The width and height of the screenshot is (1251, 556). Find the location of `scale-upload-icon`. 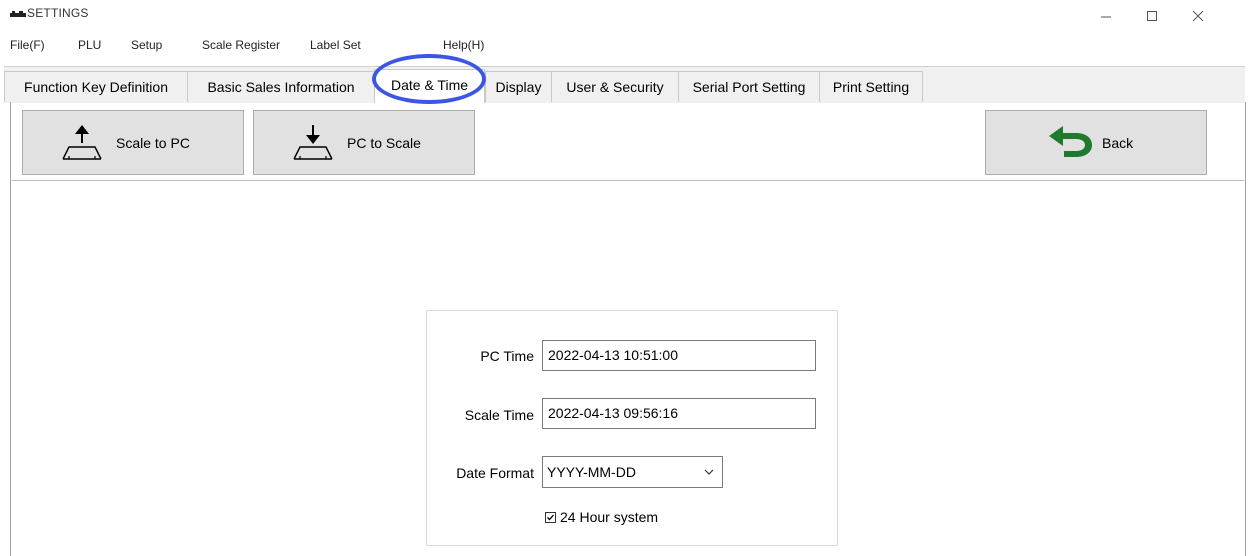

scale-upload-icon is located at coordinates (82, 142).